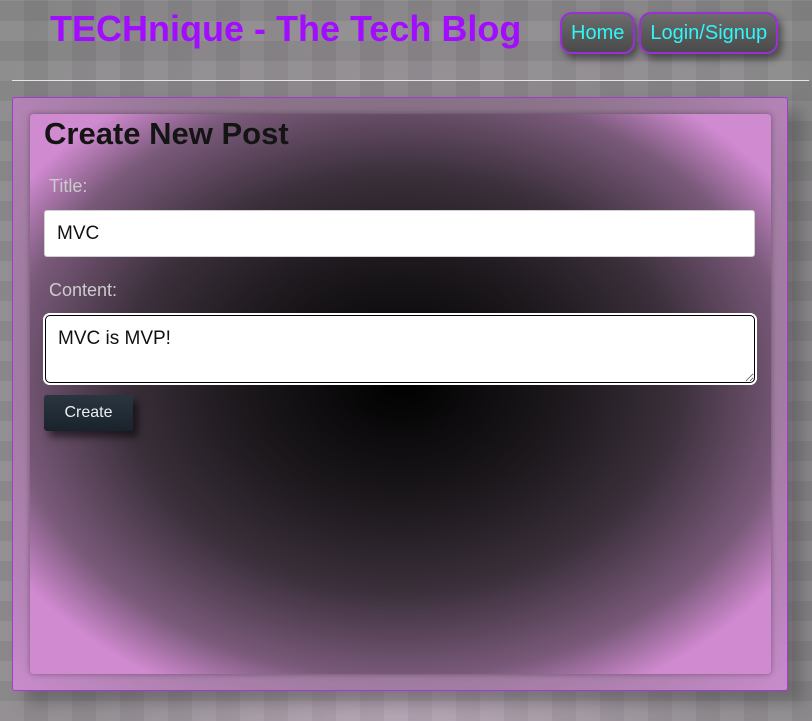 The width and height of the screenshot is (812, 721). What do you see at coordinates (83, 290) in the screenshot?
I see `content-label: Content:` at bounding box center [83, 290].